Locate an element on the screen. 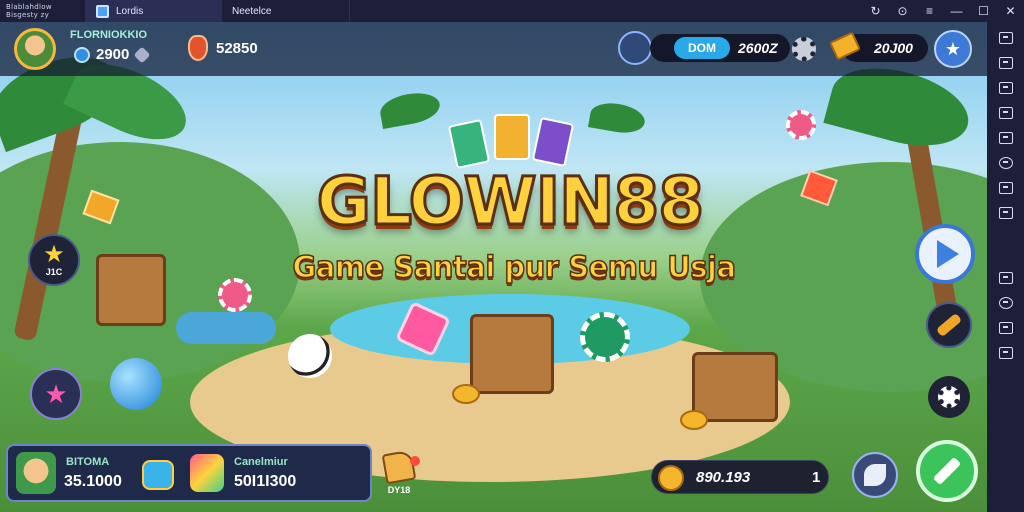 This screenshot has height=512, width=1024. settings-gear-icon is located at coordinates (804, 49).